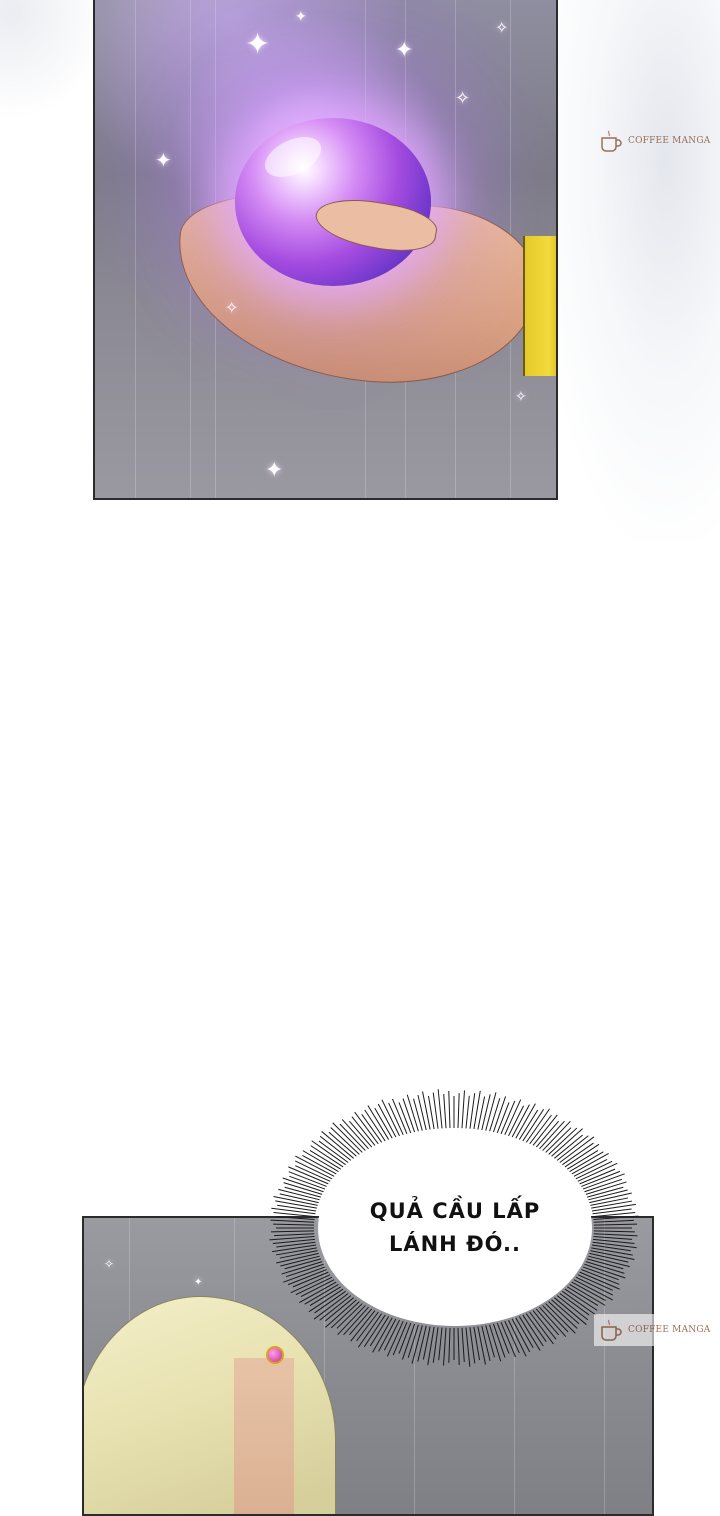 This screenshot has width=720, height=1516. What do you see at coordinates (630, 270) in the screenshot?
I see `screentone-background` at bounding box center [630, 270].